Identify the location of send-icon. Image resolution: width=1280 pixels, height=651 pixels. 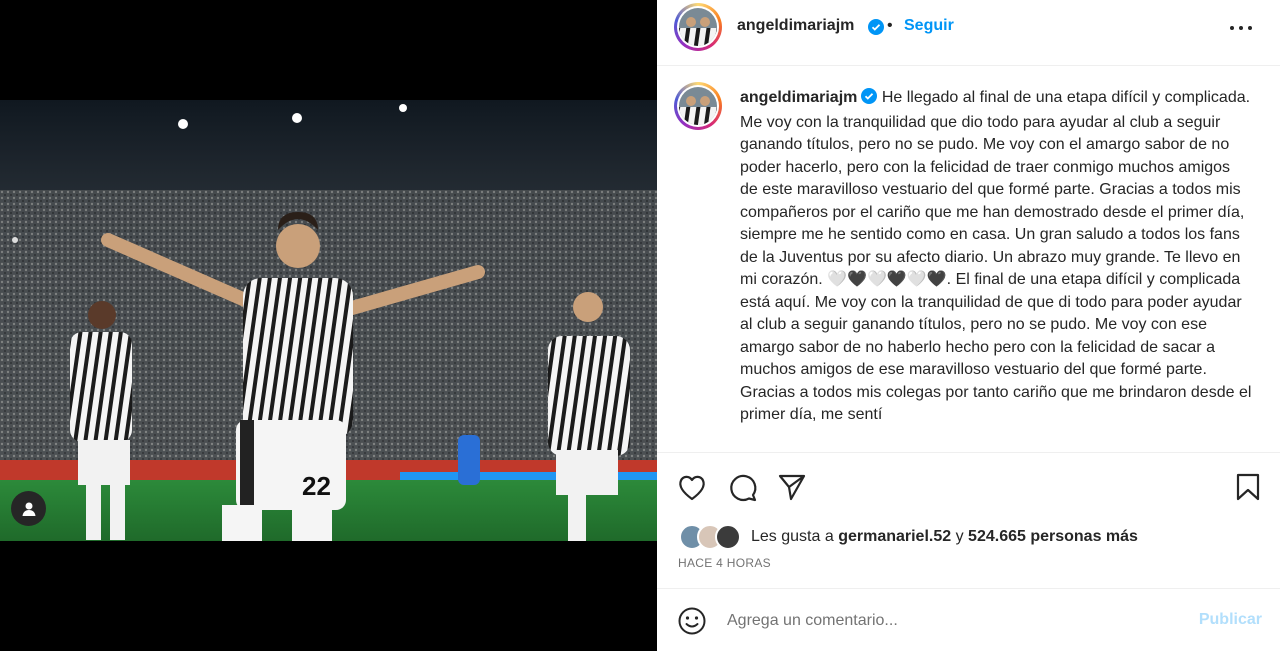
(792, 487).